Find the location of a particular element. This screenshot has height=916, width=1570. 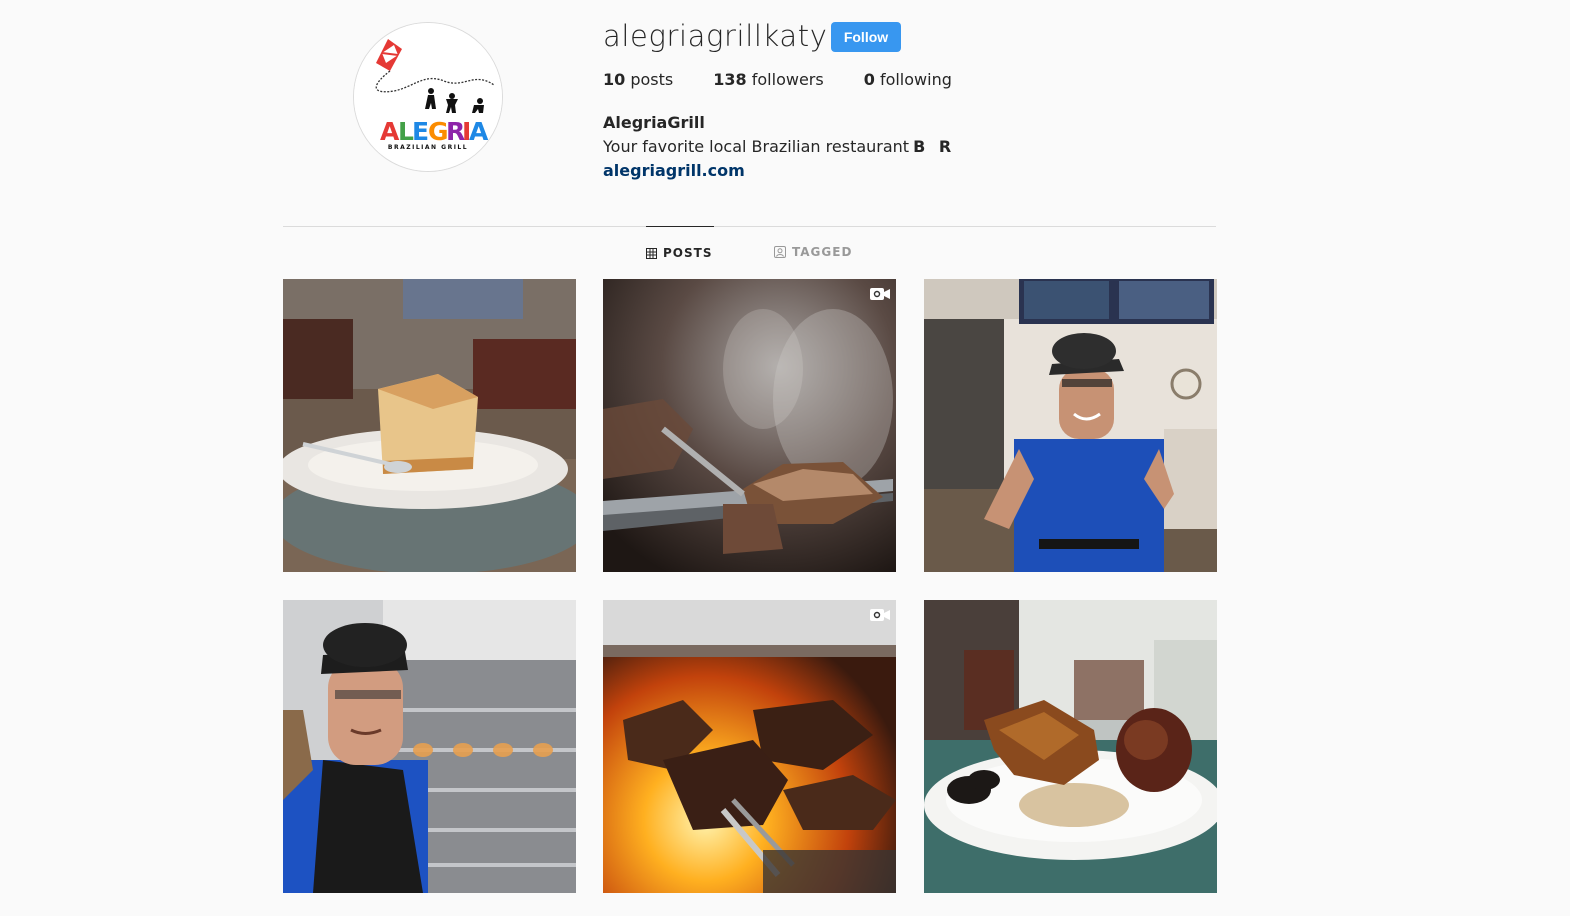

tab-tagged: TAGGED is located at coordinates (813, 252).